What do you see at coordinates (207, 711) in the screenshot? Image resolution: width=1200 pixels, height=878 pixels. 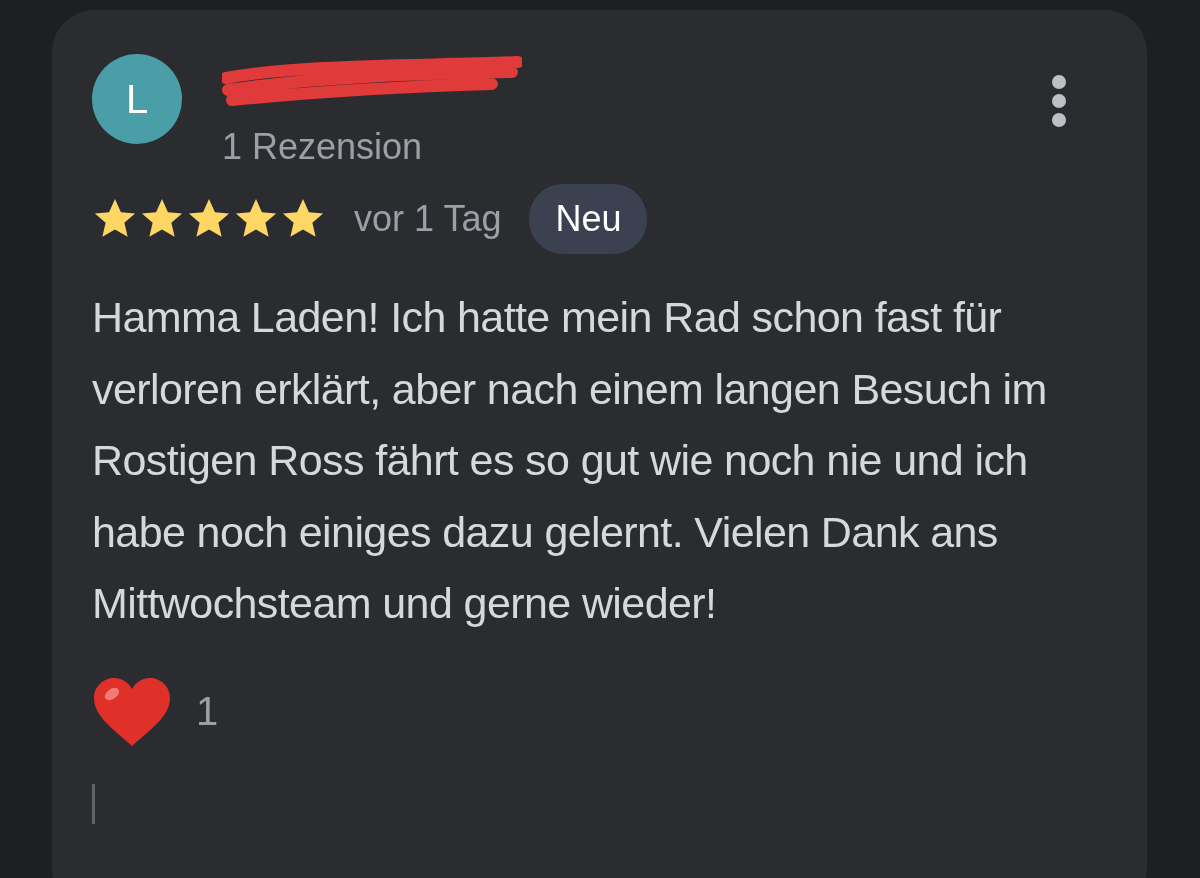 I see `reaction-count: 1` at bounding box center [207, 711].